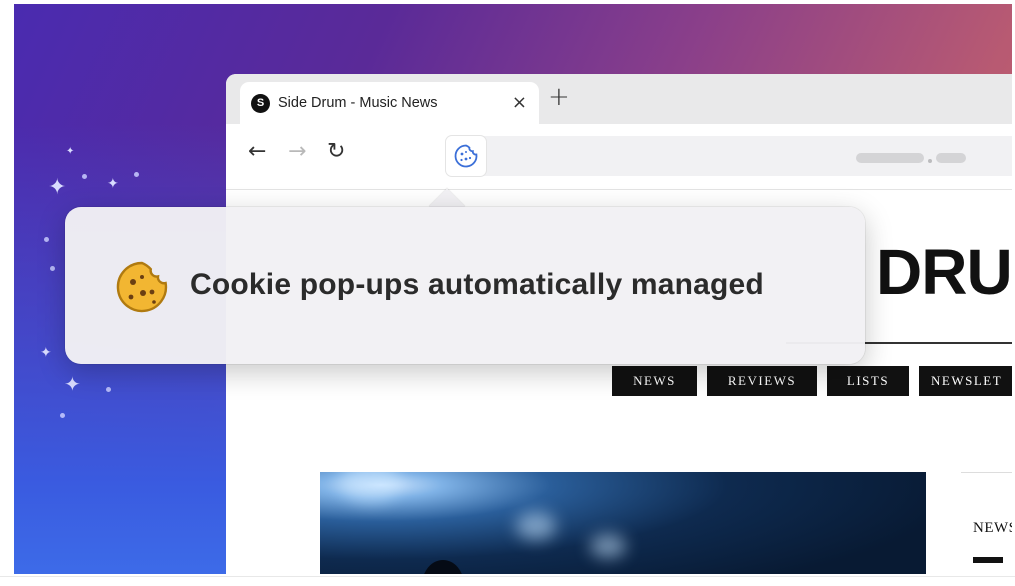 The height and width of the screenshot is (586, 1015). What do you see at coordinates (336, 152) in the screenshot?
I see `reload-button: ↻` at bounding box center [336, 152].